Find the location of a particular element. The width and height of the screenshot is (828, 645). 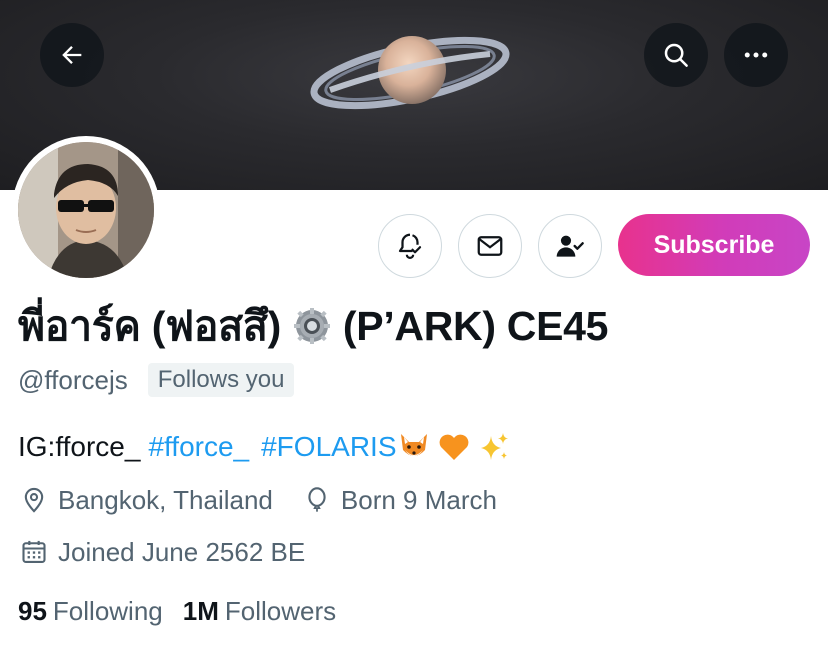

fox-emoji-icon is located at coordinates (414, 447).